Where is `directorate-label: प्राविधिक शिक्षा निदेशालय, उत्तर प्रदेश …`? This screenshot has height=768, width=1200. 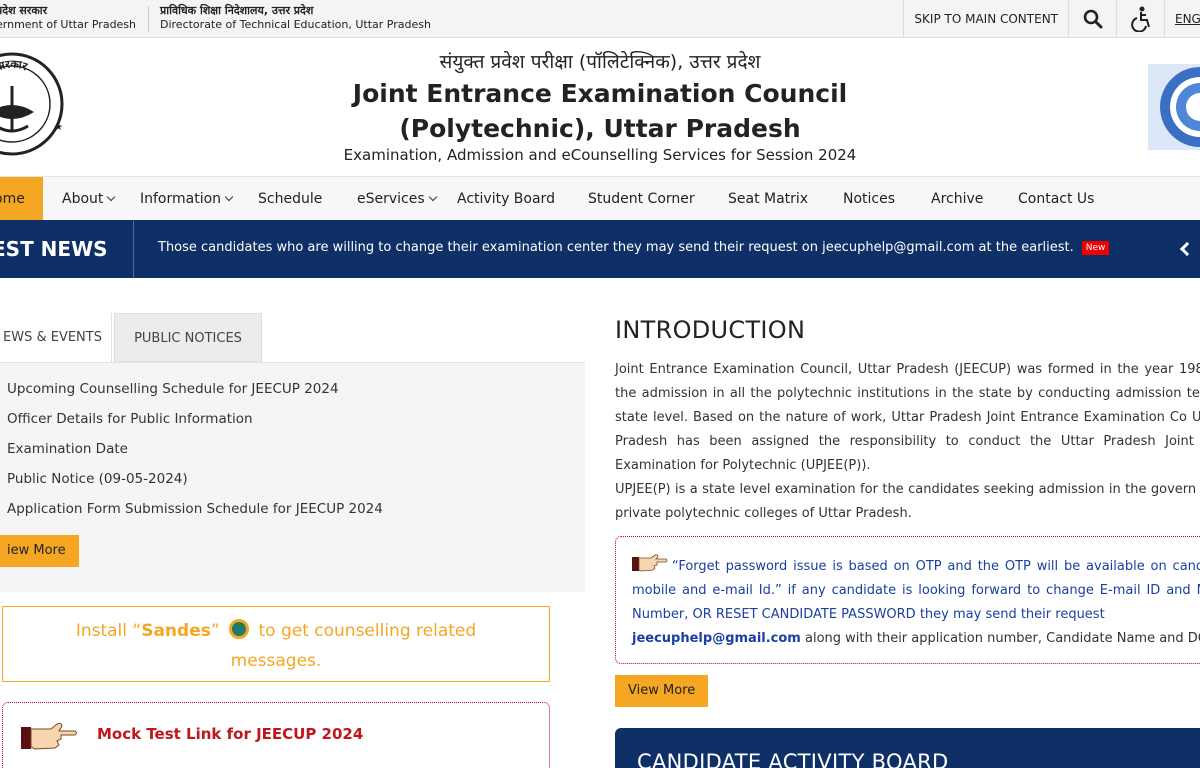
directorate-label: प्राविधिक शिक्षा निदेशालय, उत्तर प्रदेश … is located at coordinates (295, 18).